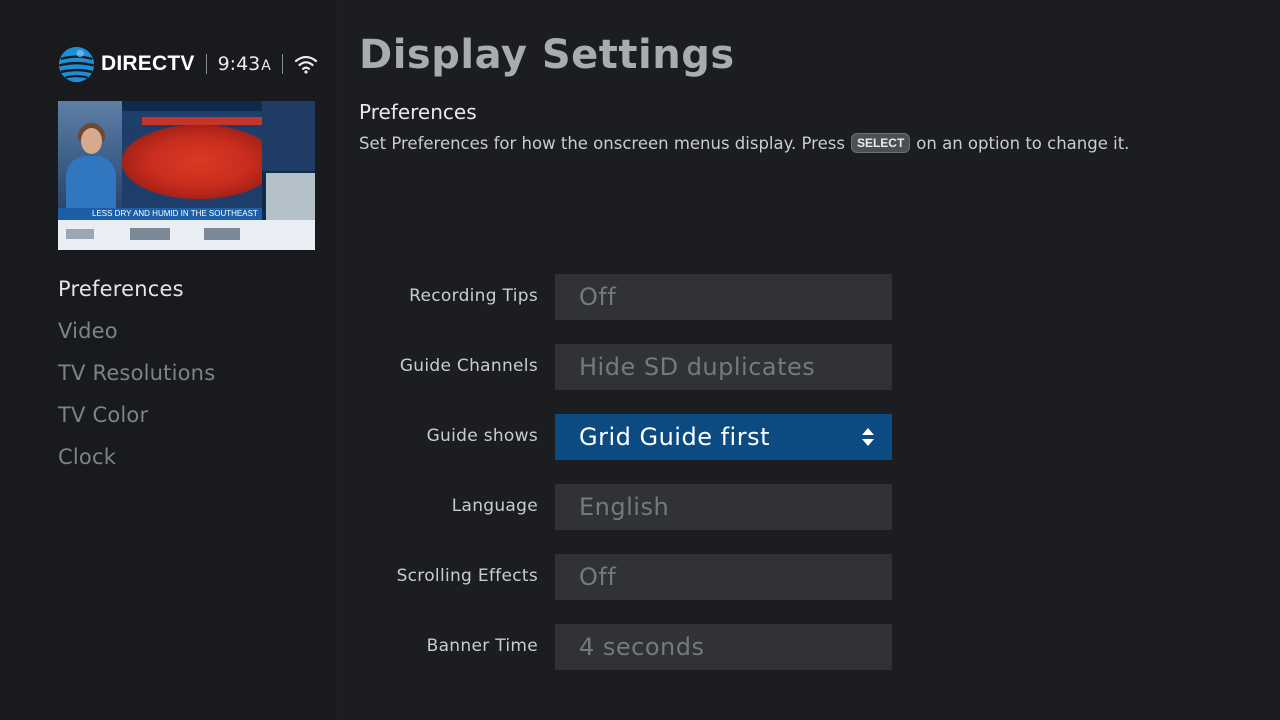  Describe the element at coordinates (723, 647) in the screenshot. I see `setting-value-banner-time: 4 seconds` at that location.